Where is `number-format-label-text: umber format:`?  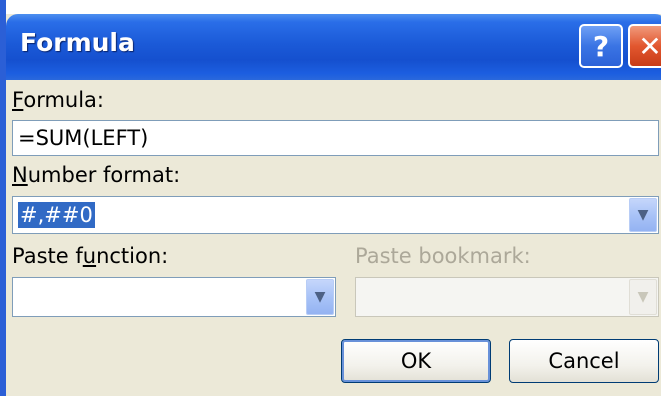 number-format-label-text: umber format: is located at coordinates (104, 175).